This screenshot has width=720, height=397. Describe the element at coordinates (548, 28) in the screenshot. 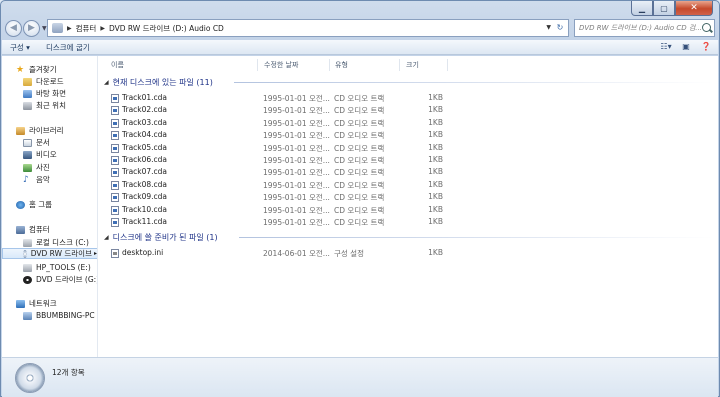

I see `address-dropdown-icon: ▼` at that location.